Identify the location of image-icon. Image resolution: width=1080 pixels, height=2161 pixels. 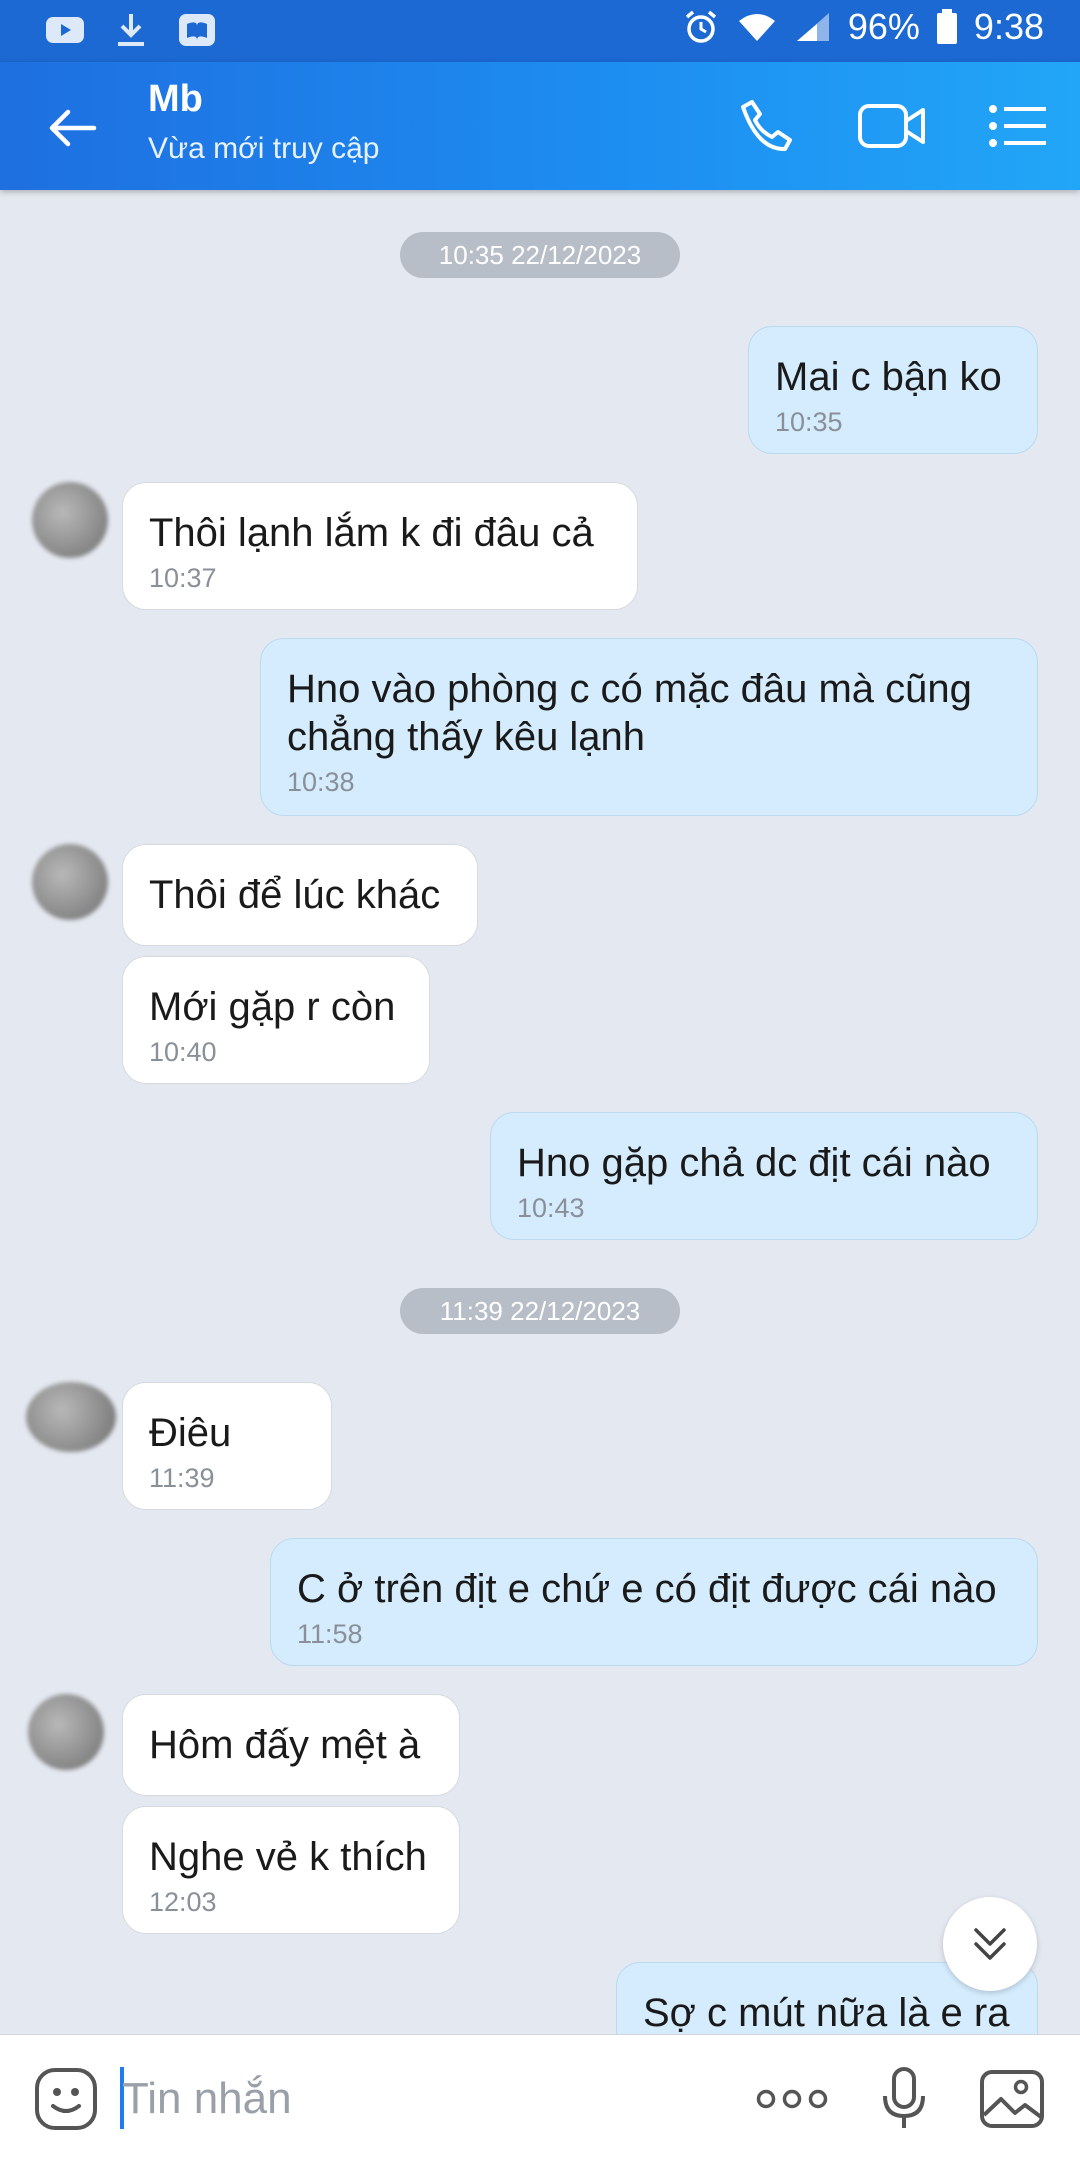
(1012, 2099).